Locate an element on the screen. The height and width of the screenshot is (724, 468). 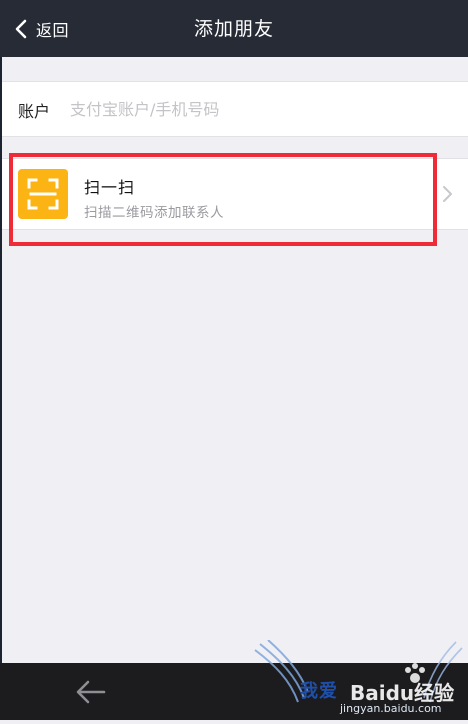
account-input is located at coordinates (250, 109).